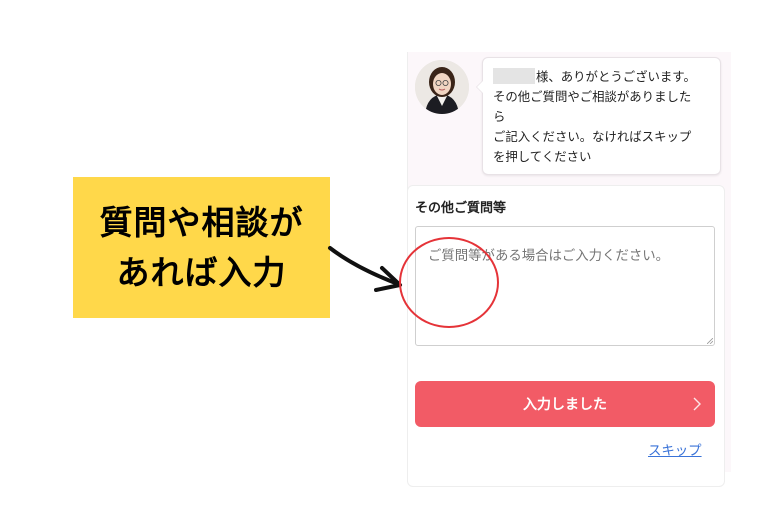 This screenshot has height=520, width=770. Describe the element at coordinates (616, 76) in the screenshot. I see `chat-message-text: 様、ありがとうございます。` at that location.